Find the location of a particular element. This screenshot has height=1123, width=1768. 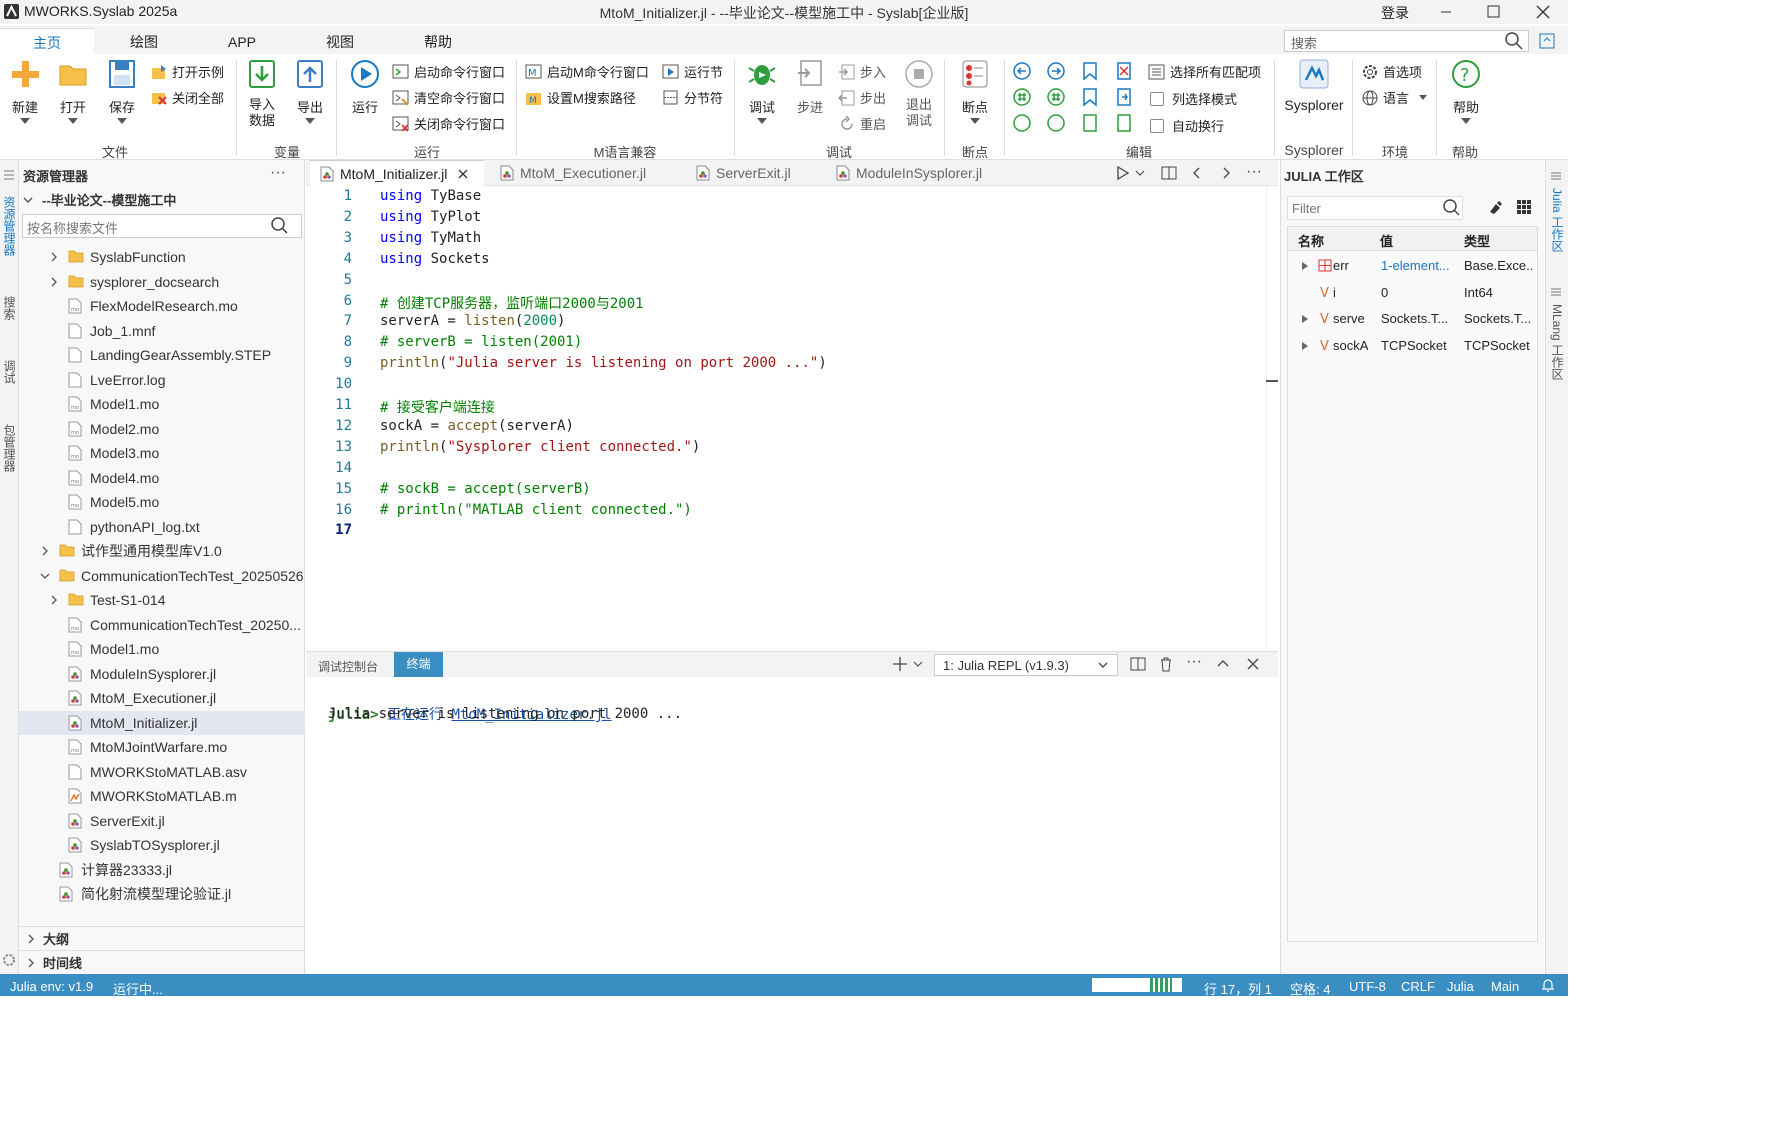

split-terminal-icon is located at coordinates (1138, 664).